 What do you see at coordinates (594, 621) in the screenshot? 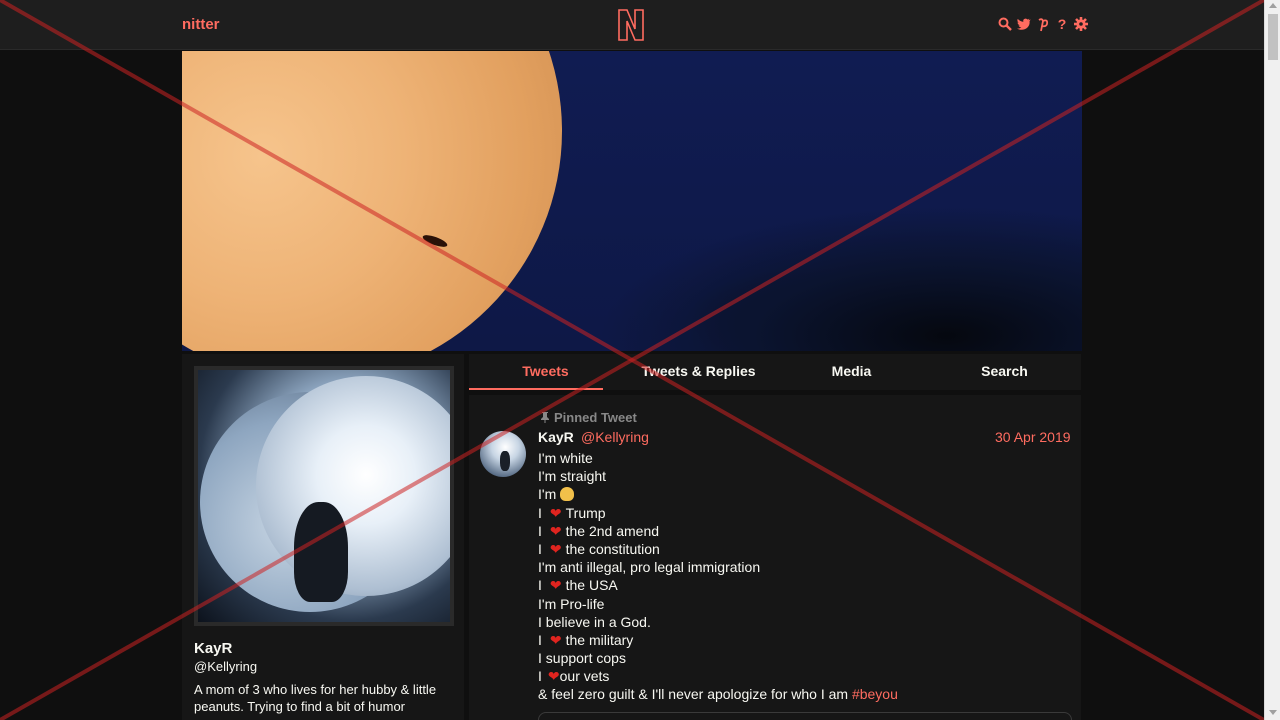
I see `tweet-text: I believe in a God.` at bounding box center [594, 621].